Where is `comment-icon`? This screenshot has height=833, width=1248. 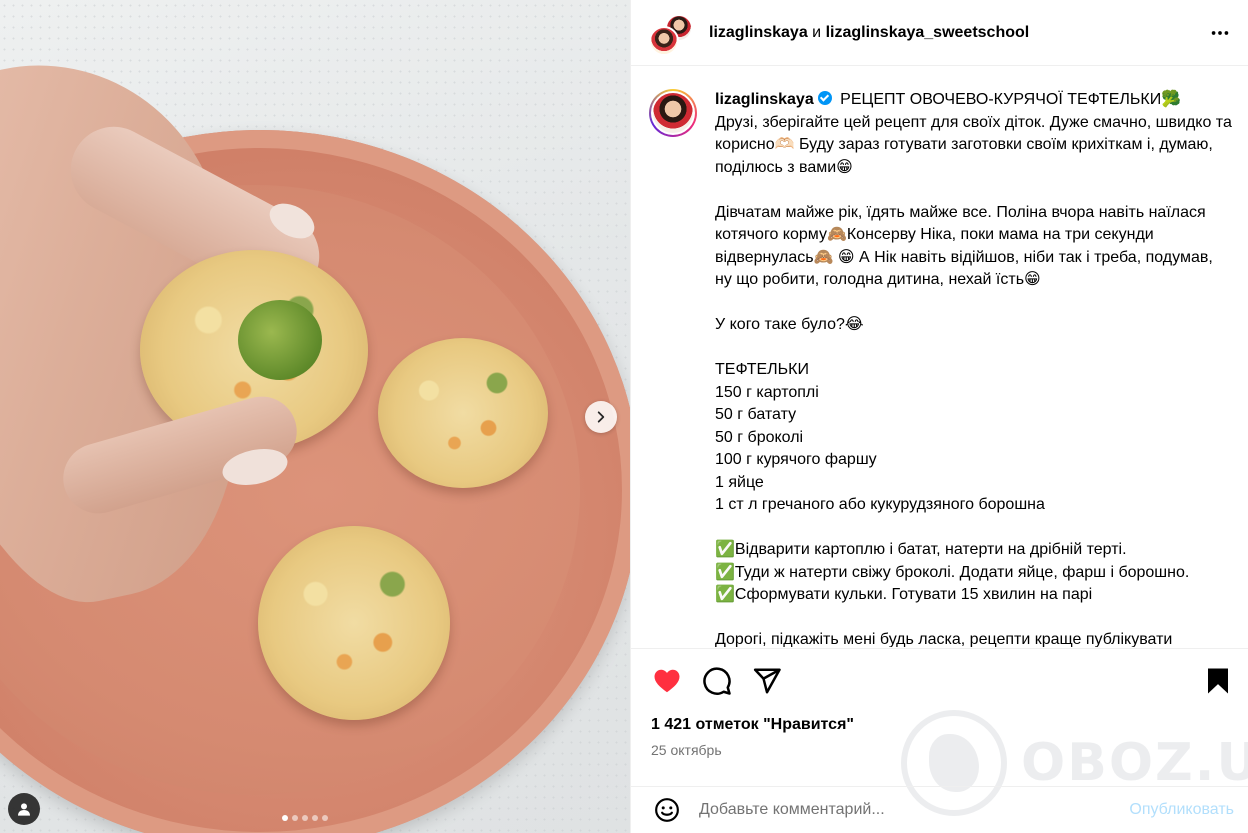 comment-icon is located at coordinates (717, 680).